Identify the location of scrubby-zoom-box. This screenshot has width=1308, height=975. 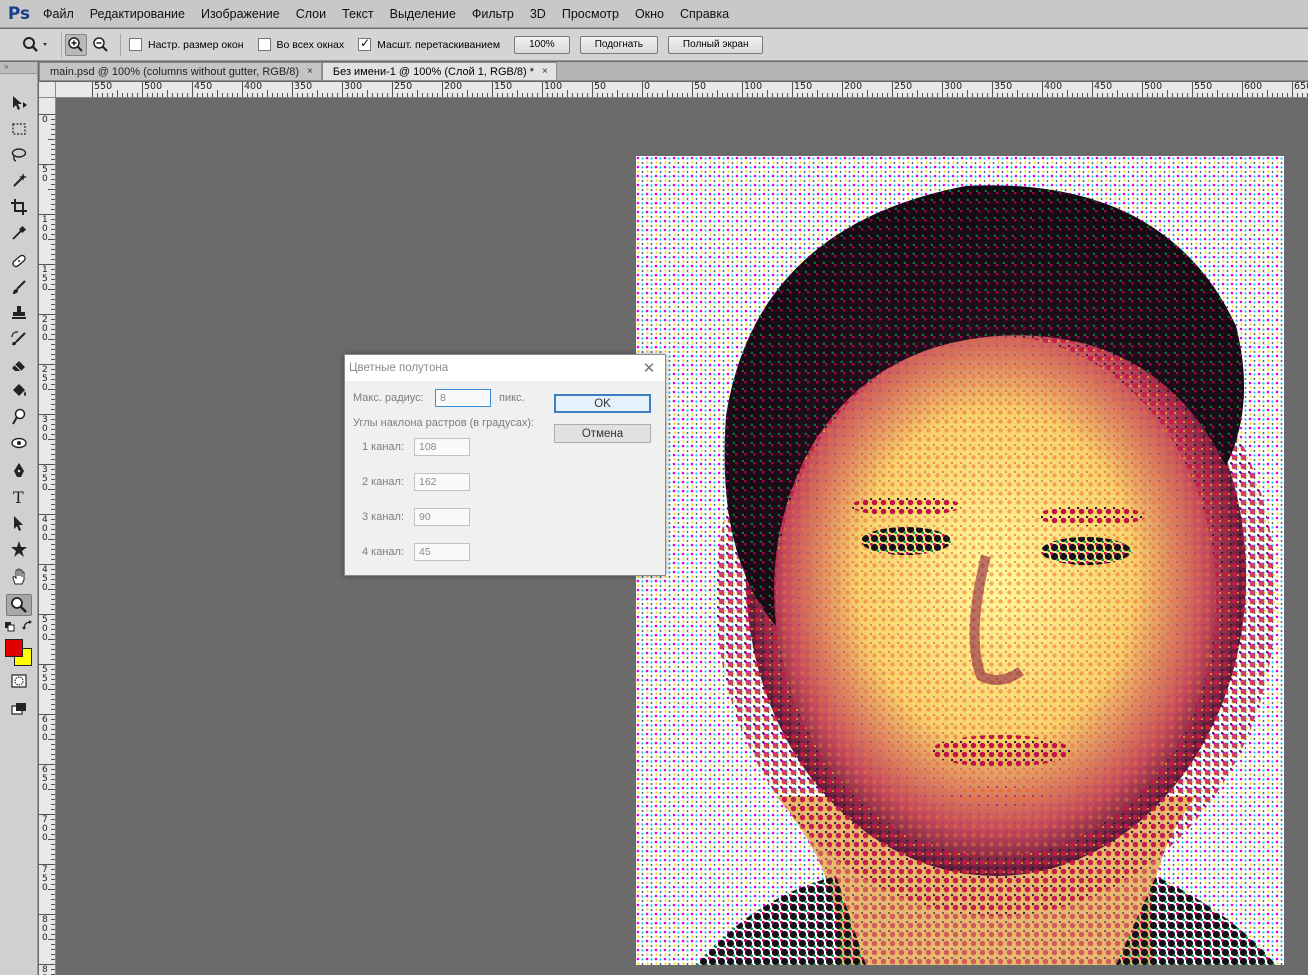
(365, 43).